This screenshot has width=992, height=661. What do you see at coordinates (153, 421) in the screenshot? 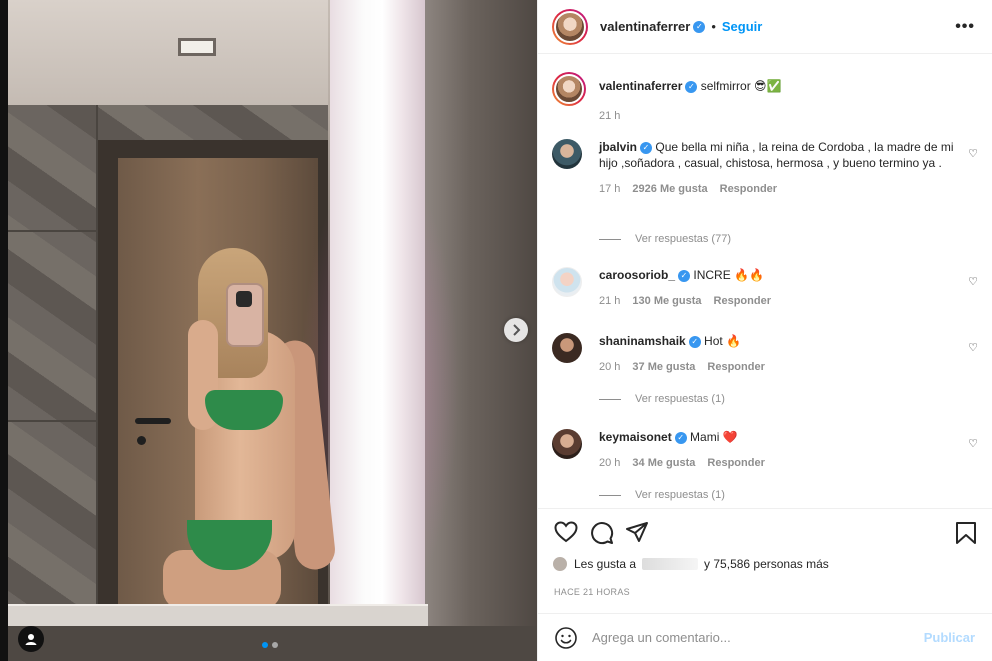
I see `door-handle` at bounding box center [153, 421].